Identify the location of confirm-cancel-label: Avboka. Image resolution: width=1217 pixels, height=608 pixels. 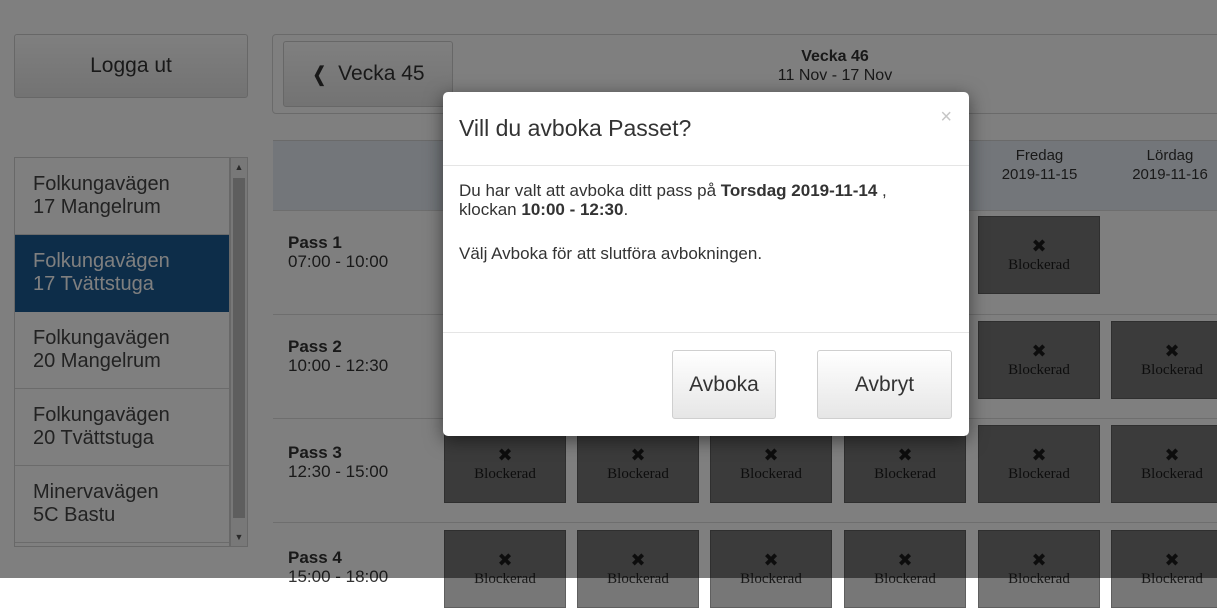
(724, 384).